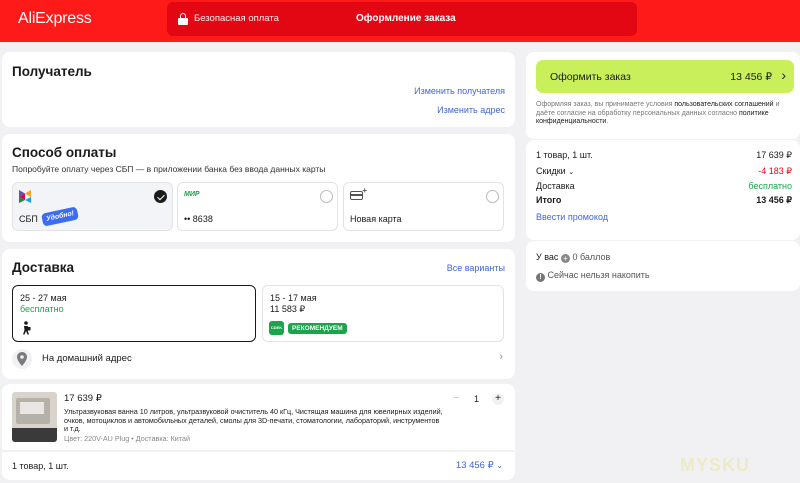 The height and width of the screenshot is (483, 800). I want to click on sbp-radio, so click(160, 196).